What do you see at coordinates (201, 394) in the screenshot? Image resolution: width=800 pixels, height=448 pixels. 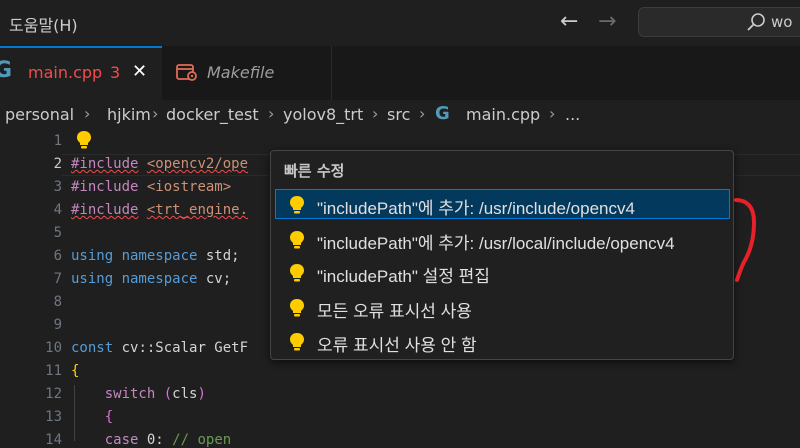 I see `code-token: )` at bounding box center [201, 394].